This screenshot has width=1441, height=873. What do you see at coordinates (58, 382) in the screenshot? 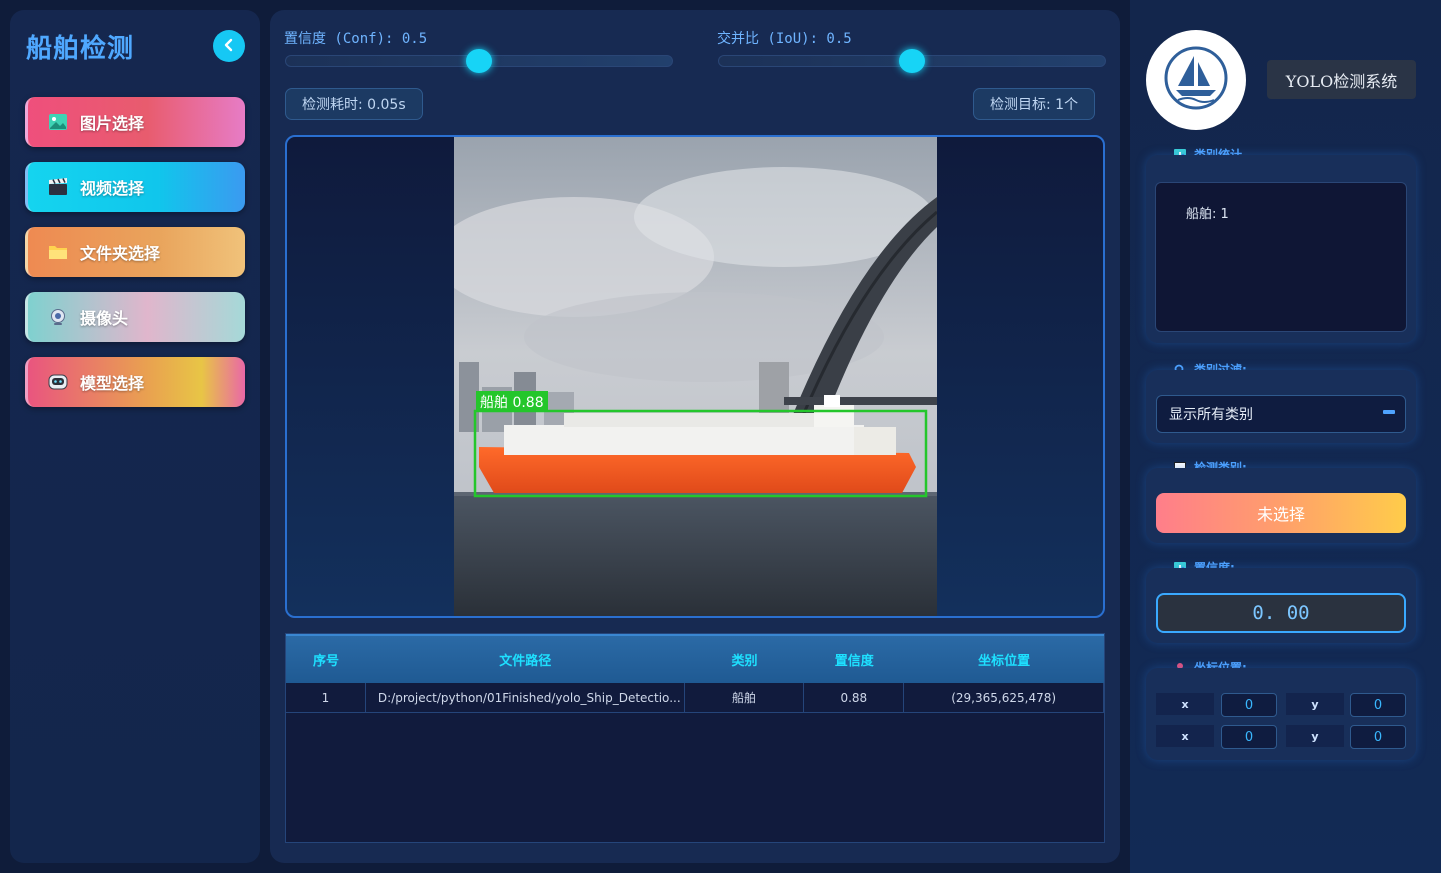
I see `robot-icon` at bounding box center [58, 382].